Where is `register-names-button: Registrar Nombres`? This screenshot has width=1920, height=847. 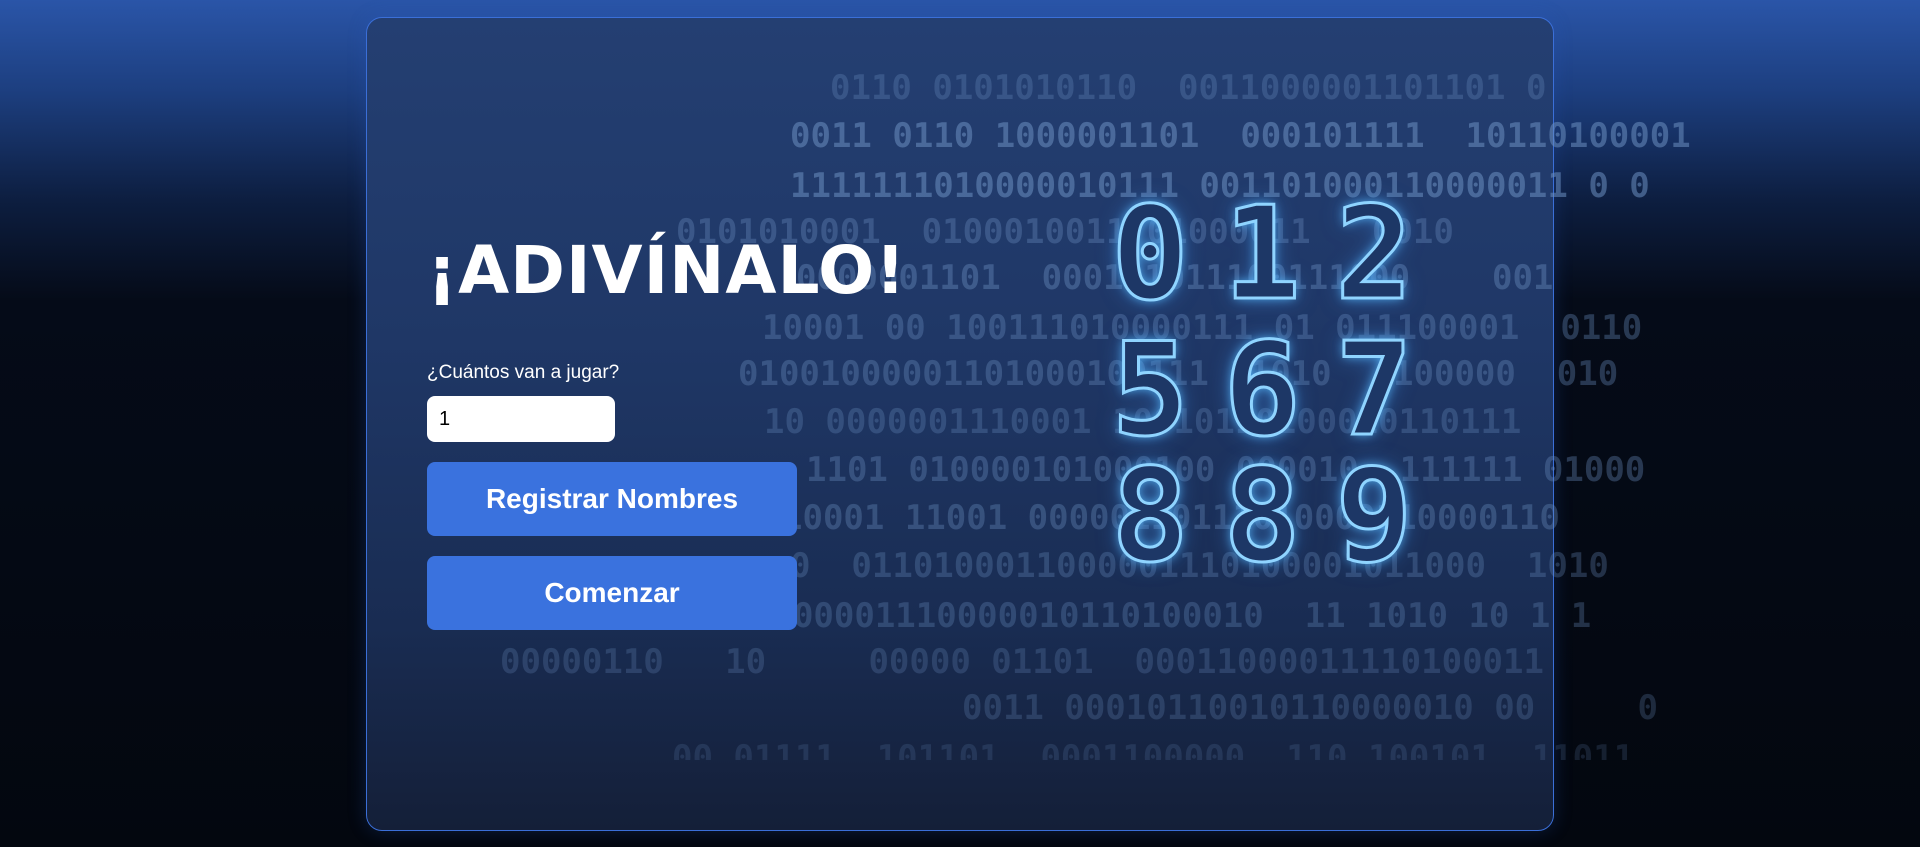 register-names-button: Registrar Nombres is located at coordinates (612, 499).